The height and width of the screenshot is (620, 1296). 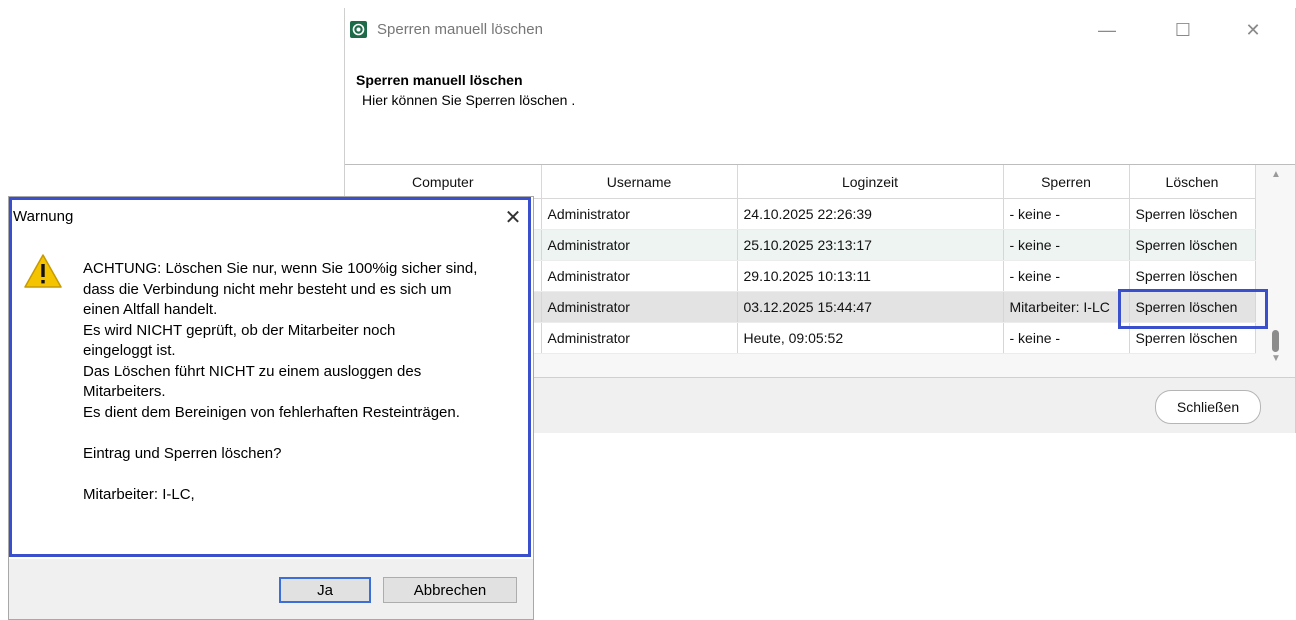 I want to click on main-titlebar: Sperren manuell löschen — ☐ ✕, so click(x=820, y=30).